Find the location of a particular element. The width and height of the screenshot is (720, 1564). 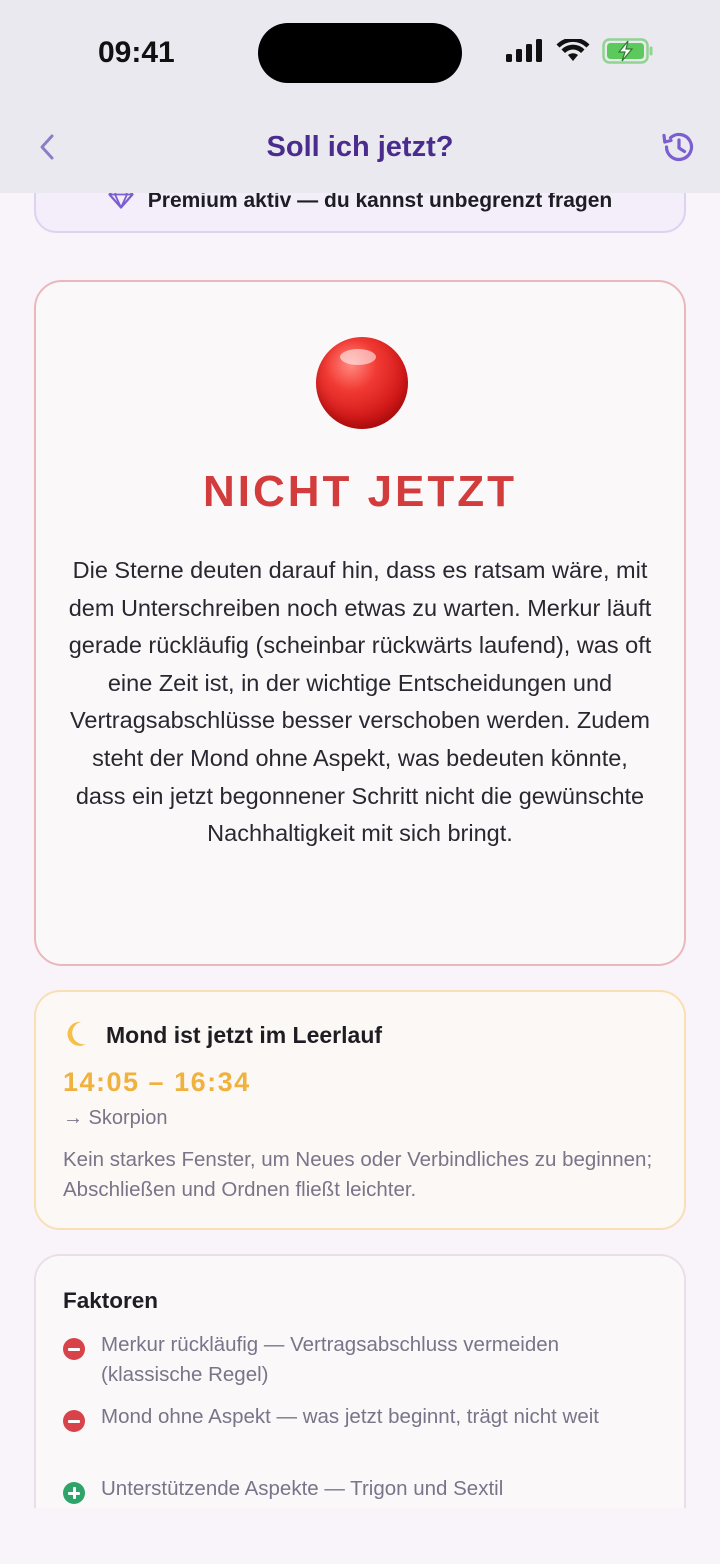

diamond-icon is located at coordinates (121, 204).